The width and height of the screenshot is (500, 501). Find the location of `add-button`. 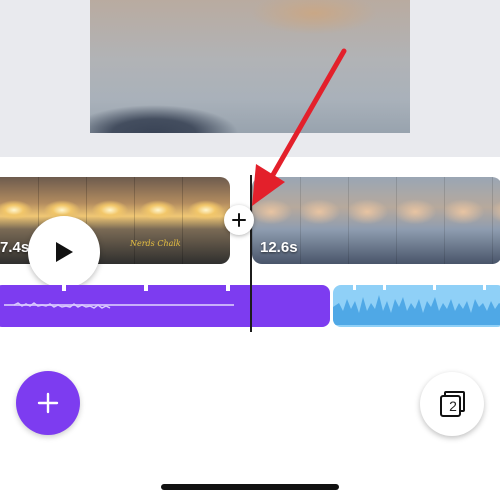

add-button is located at coordinates (48, 403).